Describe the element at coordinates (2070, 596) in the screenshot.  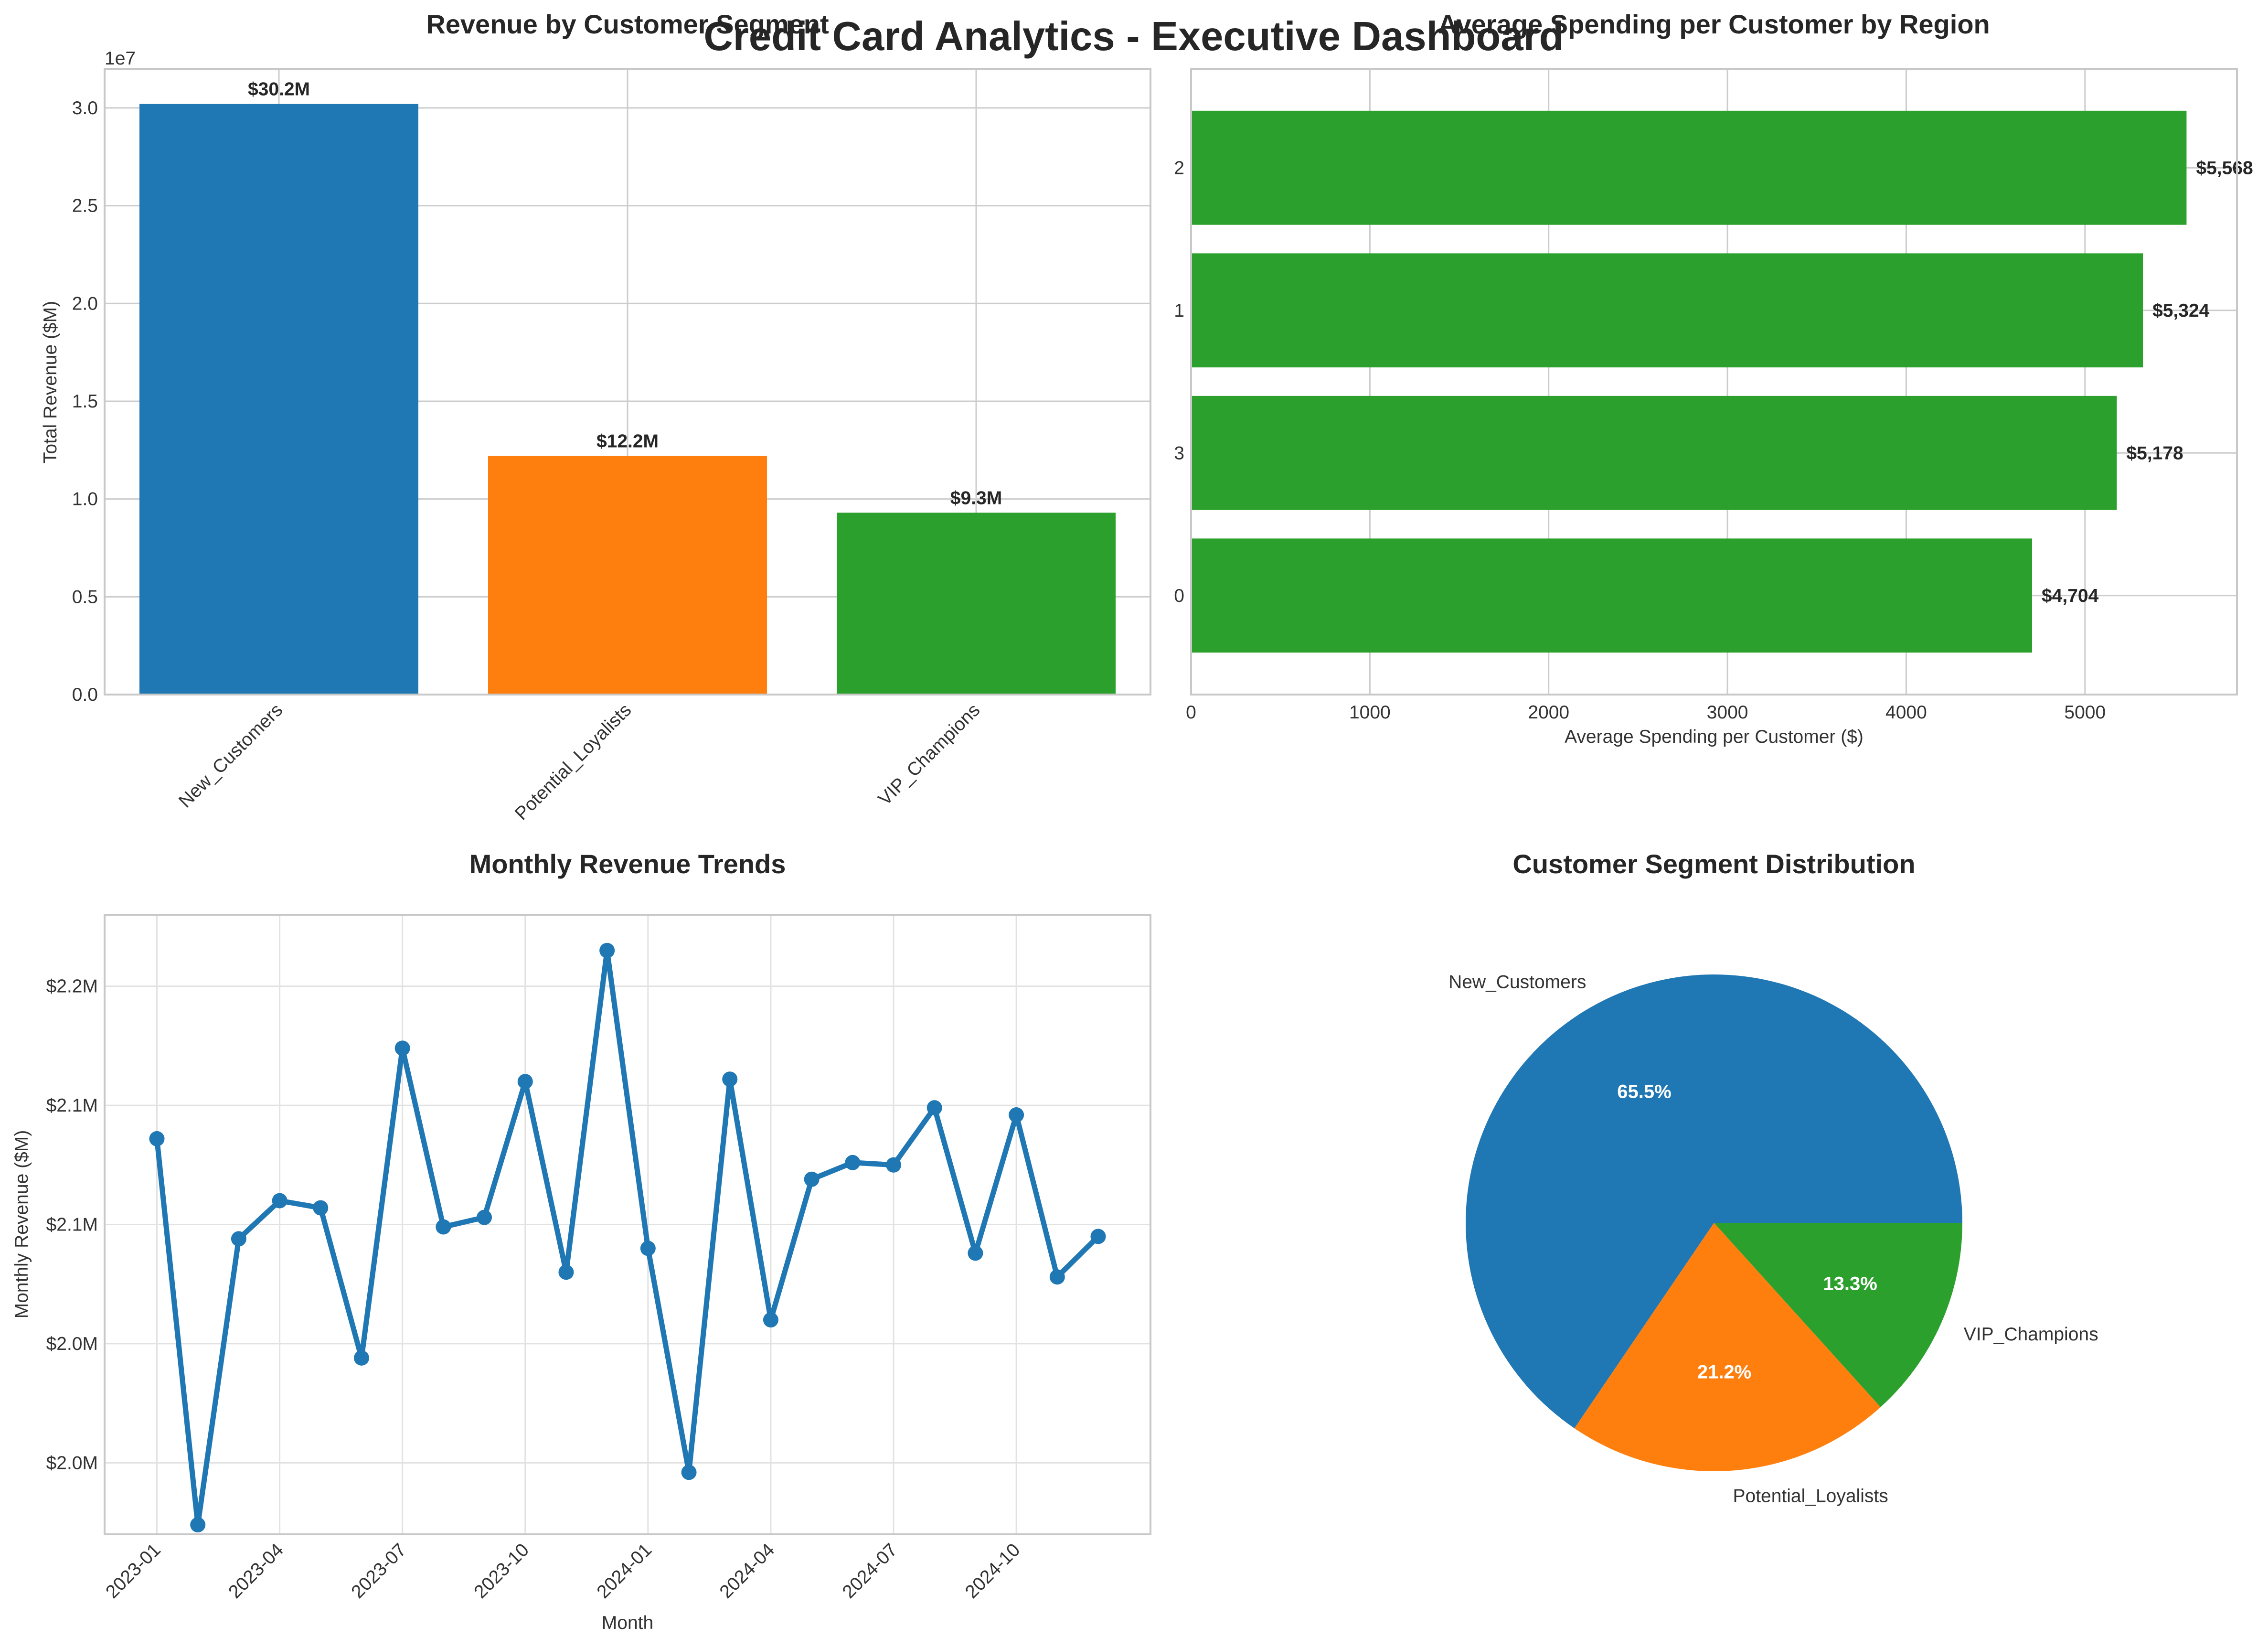
I see `spending-bar-label: $4,704` at that location.